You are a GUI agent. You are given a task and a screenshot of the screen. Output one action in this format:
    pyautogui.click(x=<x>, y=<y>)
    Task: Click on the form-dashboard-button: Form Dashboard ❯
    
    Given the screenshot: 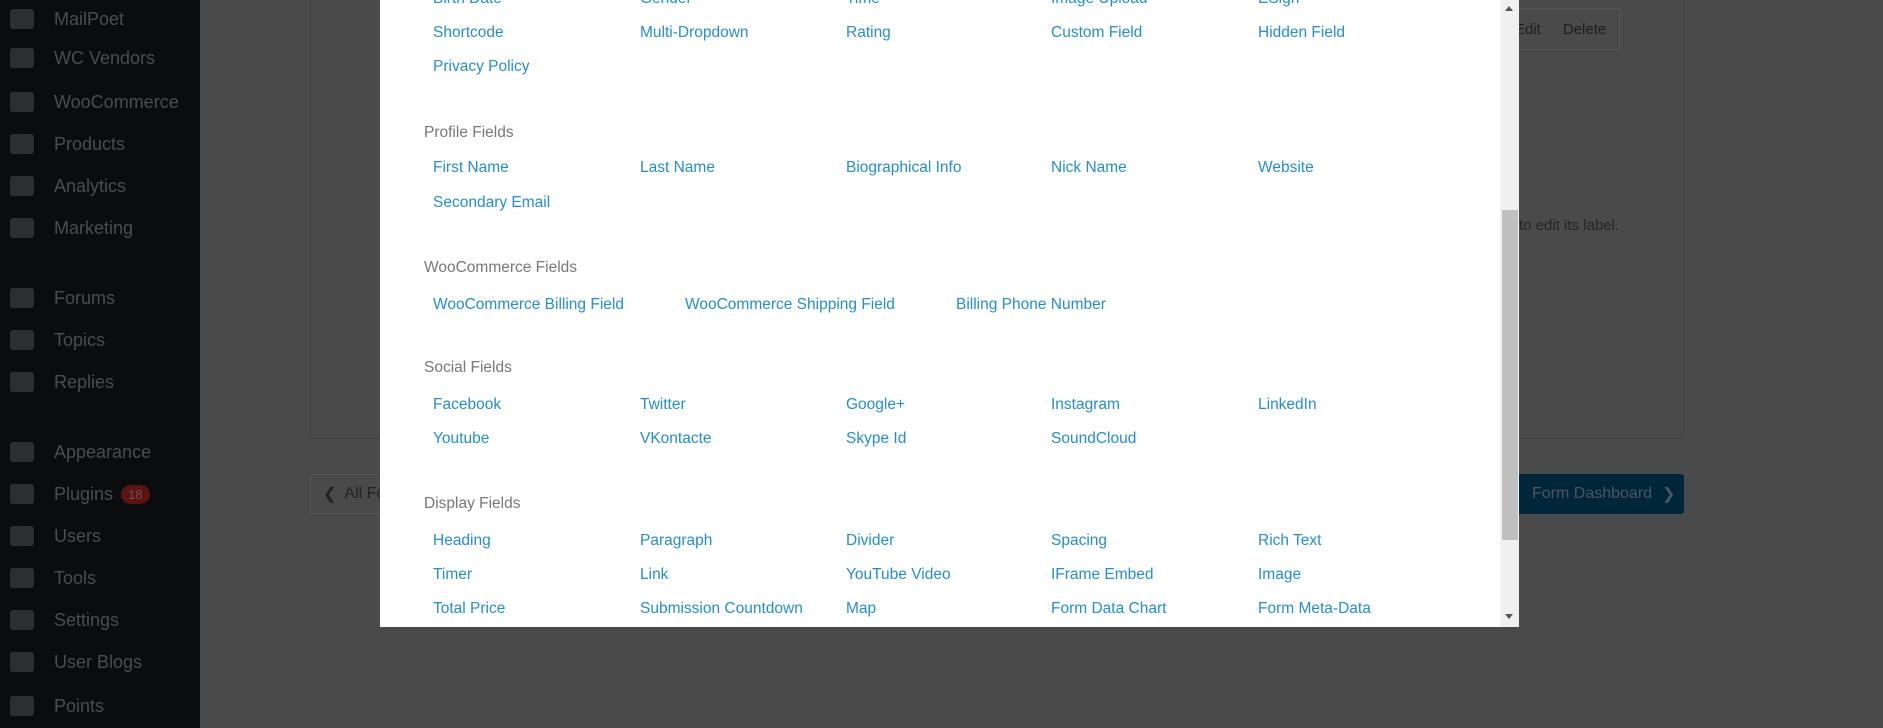 What is the action you would take?
    pyautogui.click(x=1597, y=494)
    